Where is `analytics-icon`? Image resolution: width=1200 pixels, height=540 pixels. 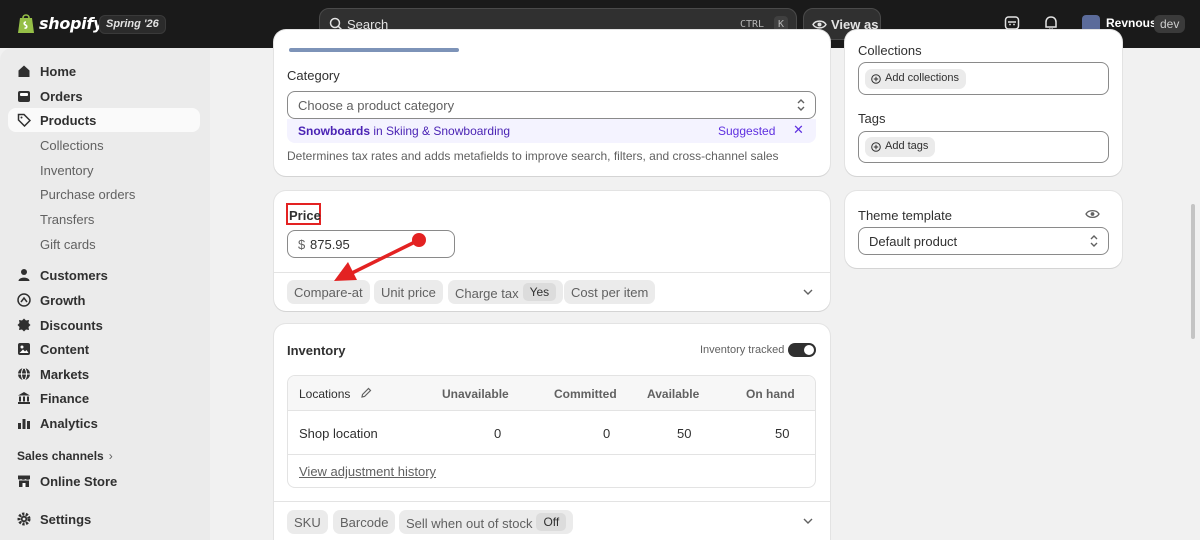 analytics-icon is located at coordinates (24, 424).